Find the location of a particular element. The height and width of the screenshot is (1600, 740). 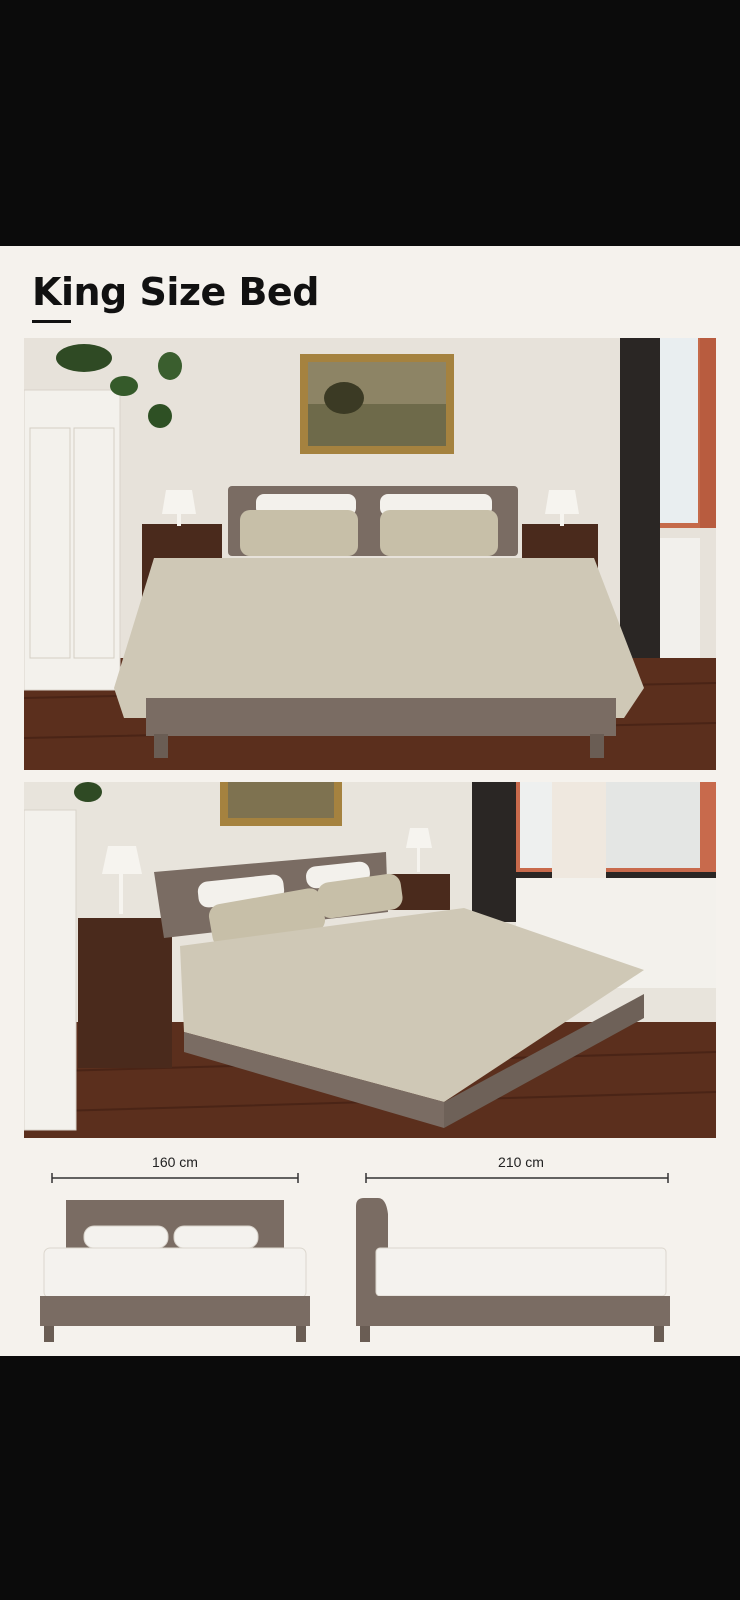

front-dimension-diagram: 160 cm is located at coordinates (175, 1254).